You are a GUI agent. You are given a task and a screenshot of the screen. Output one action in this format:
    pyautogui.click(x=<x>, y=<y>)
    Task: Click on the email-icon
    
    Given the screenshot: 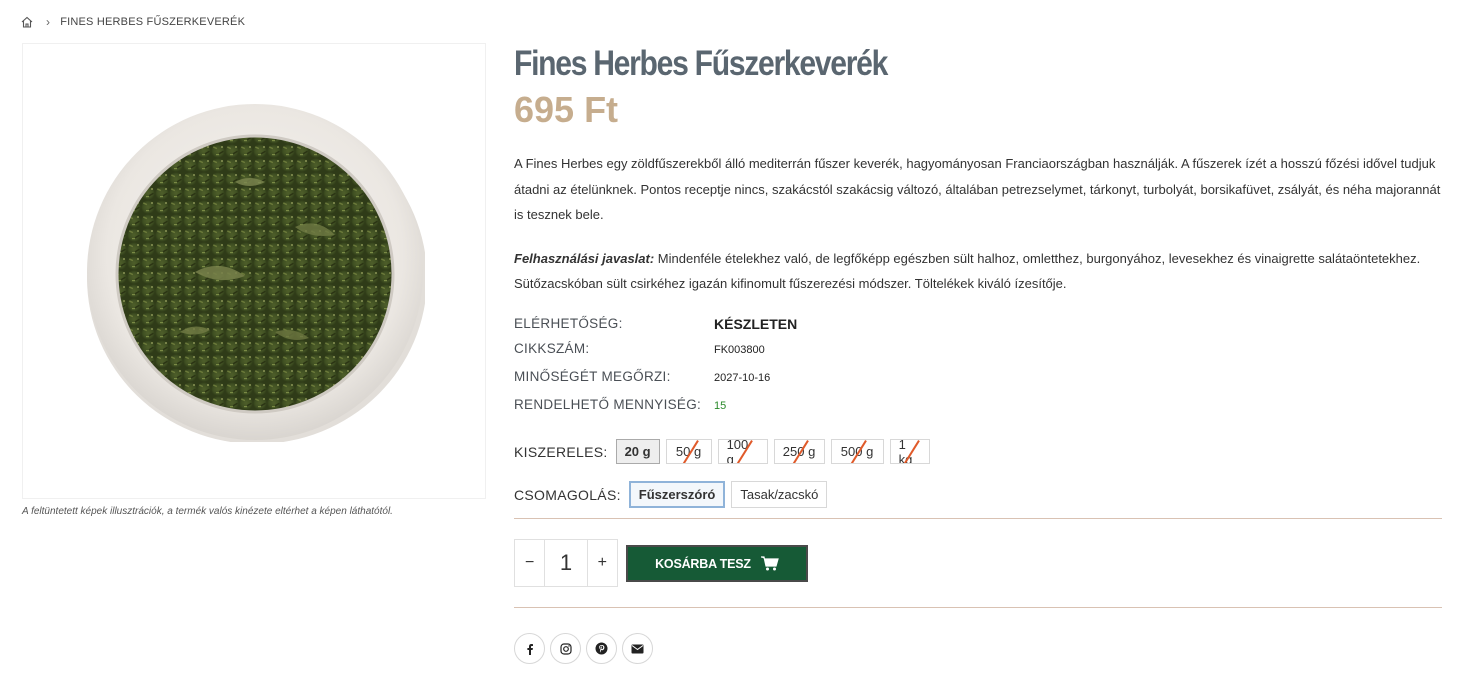 What is the action you would take?
    pyautogui.click(x=637, y=648)
    